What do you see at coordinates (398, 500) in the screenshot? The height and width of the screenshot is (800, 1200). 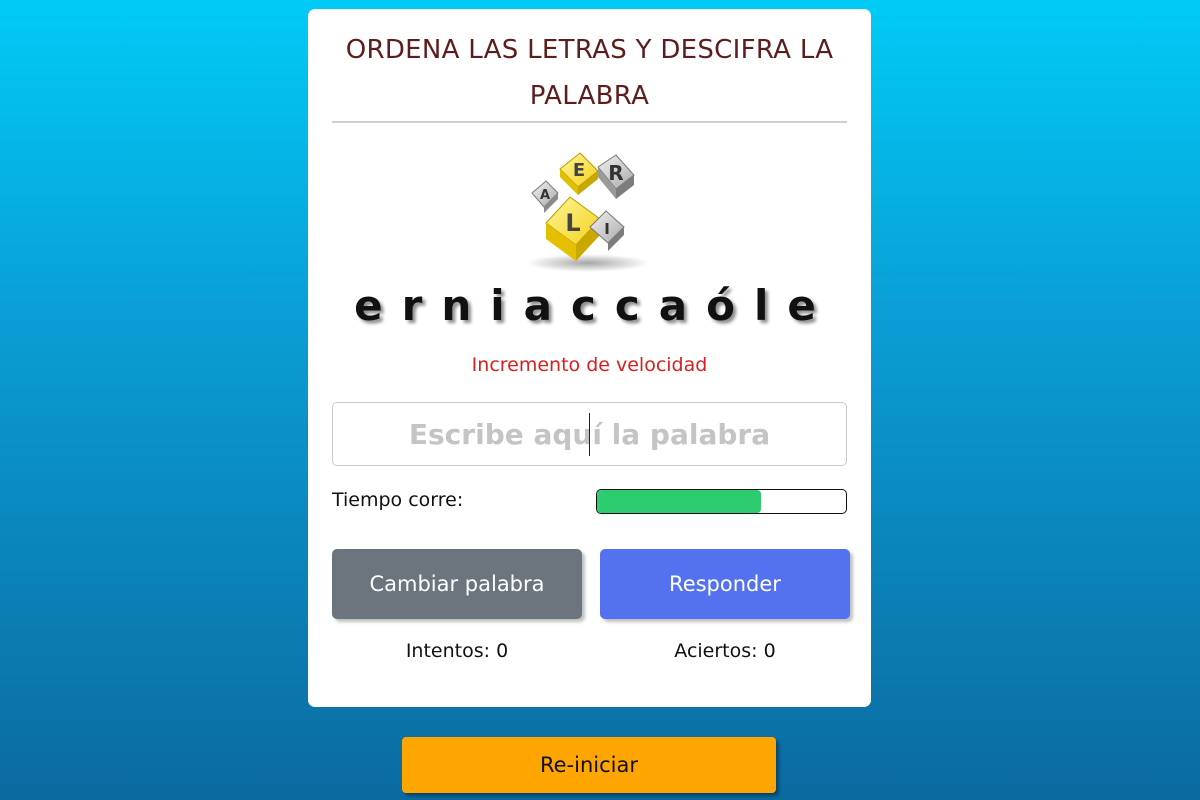 I see `timer-label: Tiempo corre:` at bounding box center [398, 500].